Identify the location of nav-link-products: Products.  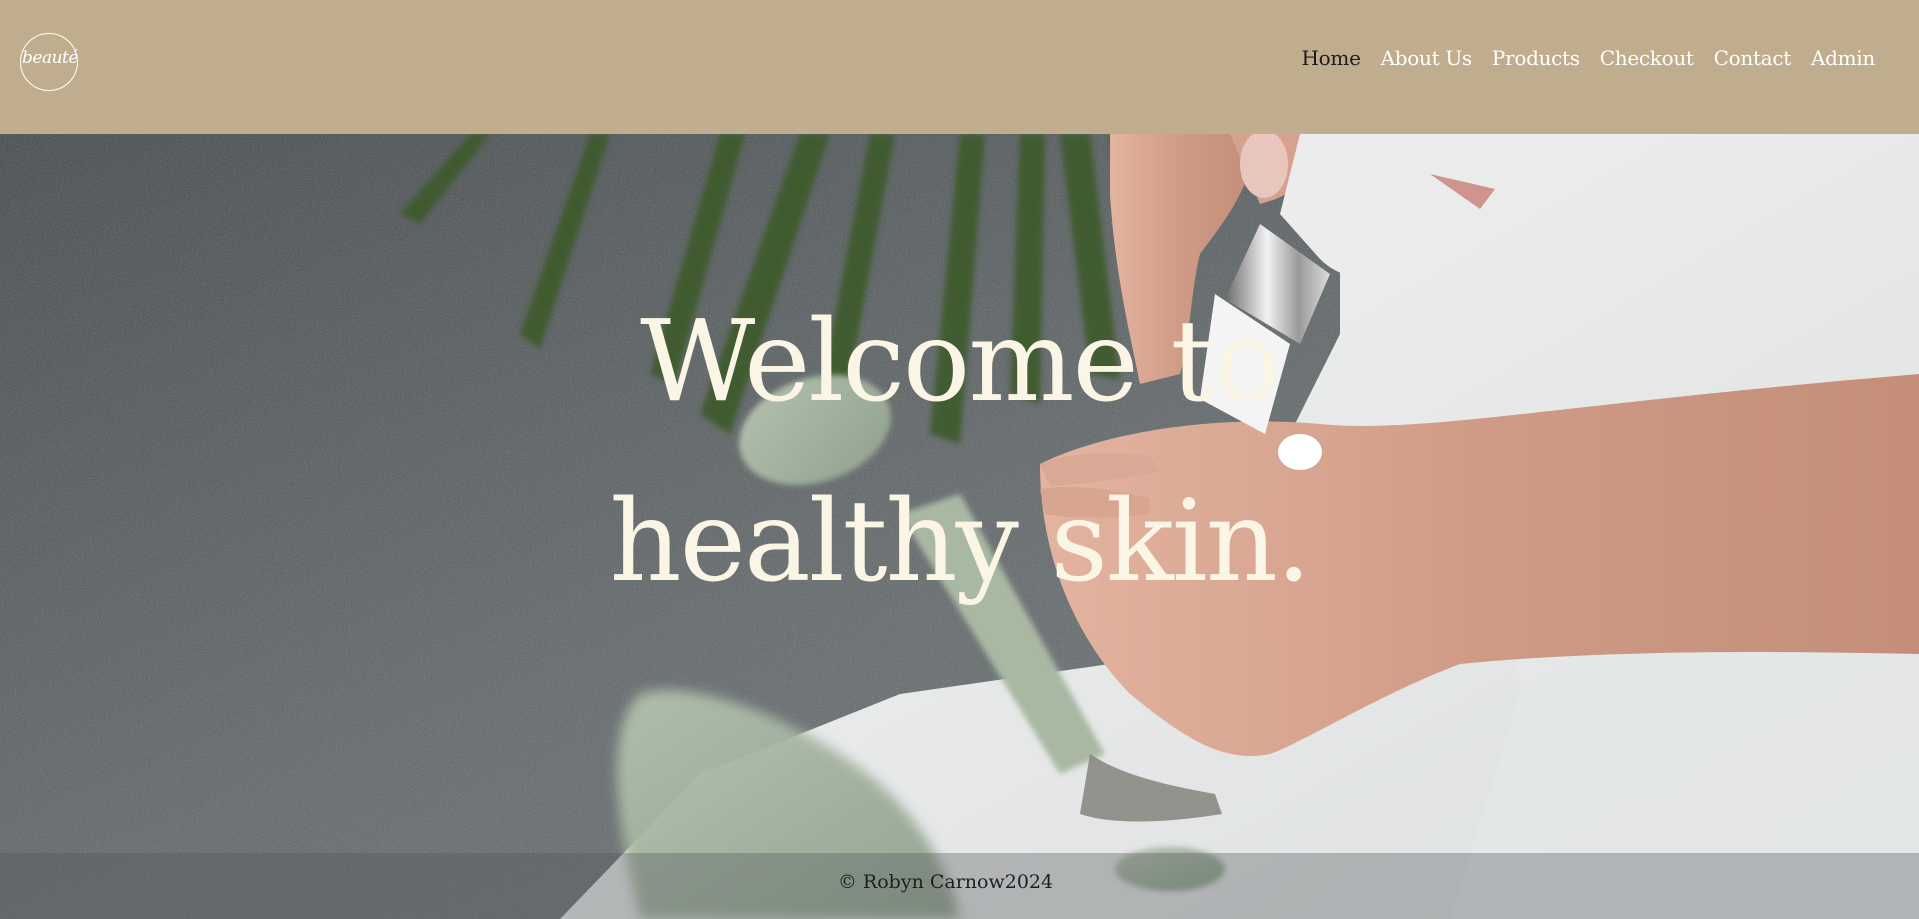
(1536, 58).